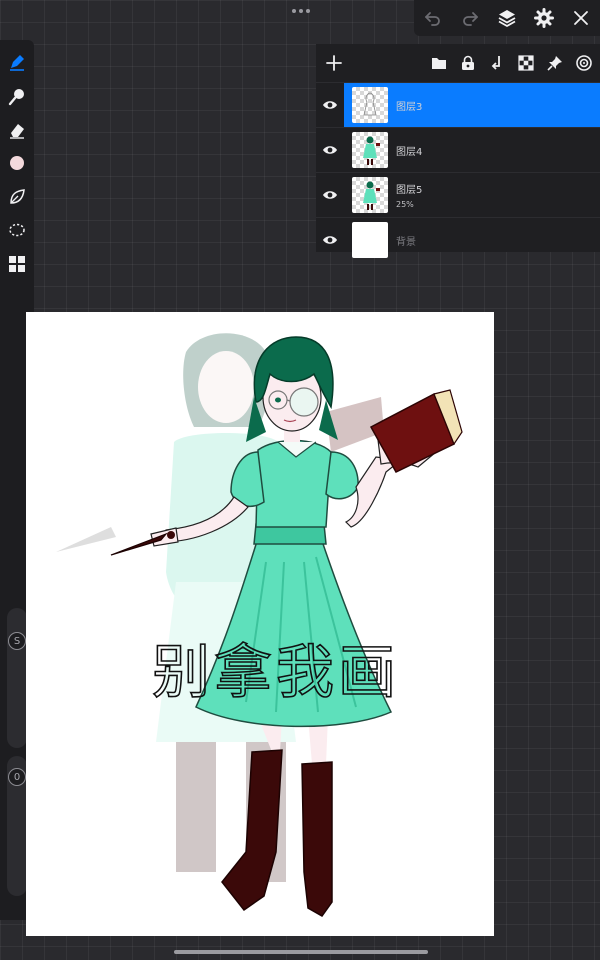 This screenshot has height=960, width=600. Describe the element at coordinates (409, 107) in the screenshot. I see `layer-name: 图层3` at that location.